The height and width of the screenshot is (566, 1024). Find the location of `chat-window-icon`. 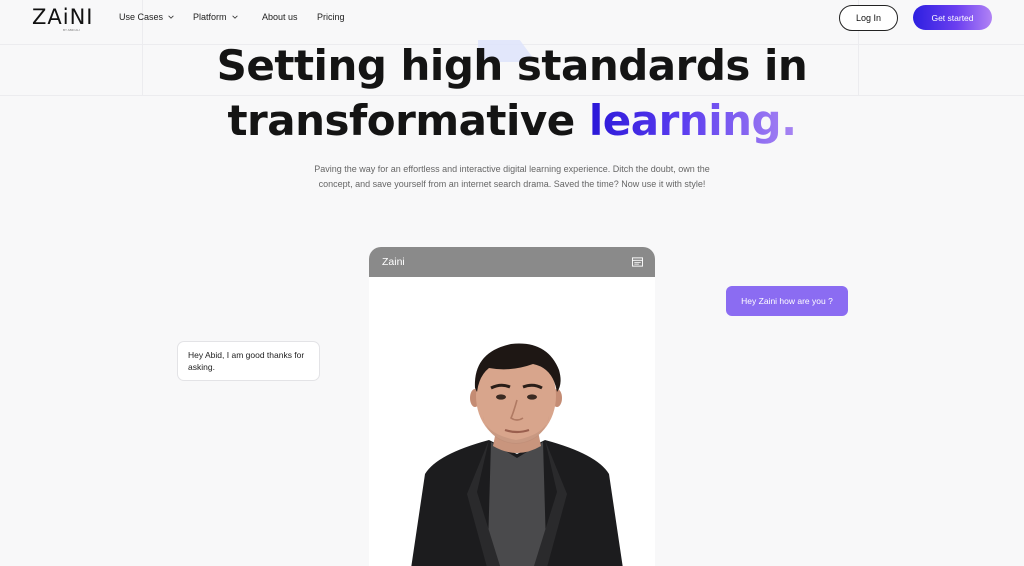

chat-window-icon is located at coordinates (637, 262).